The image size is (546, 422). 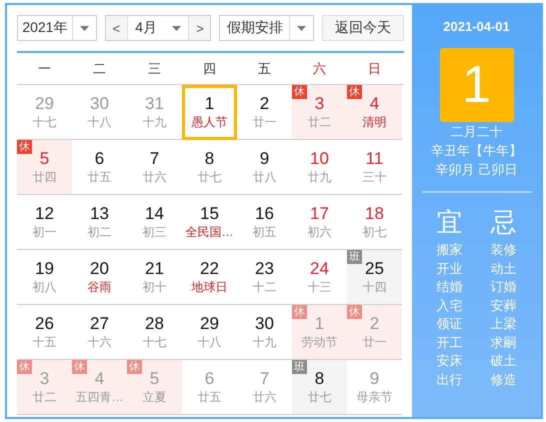 I want to click on day-number: 10, so click(x=319, y=159).